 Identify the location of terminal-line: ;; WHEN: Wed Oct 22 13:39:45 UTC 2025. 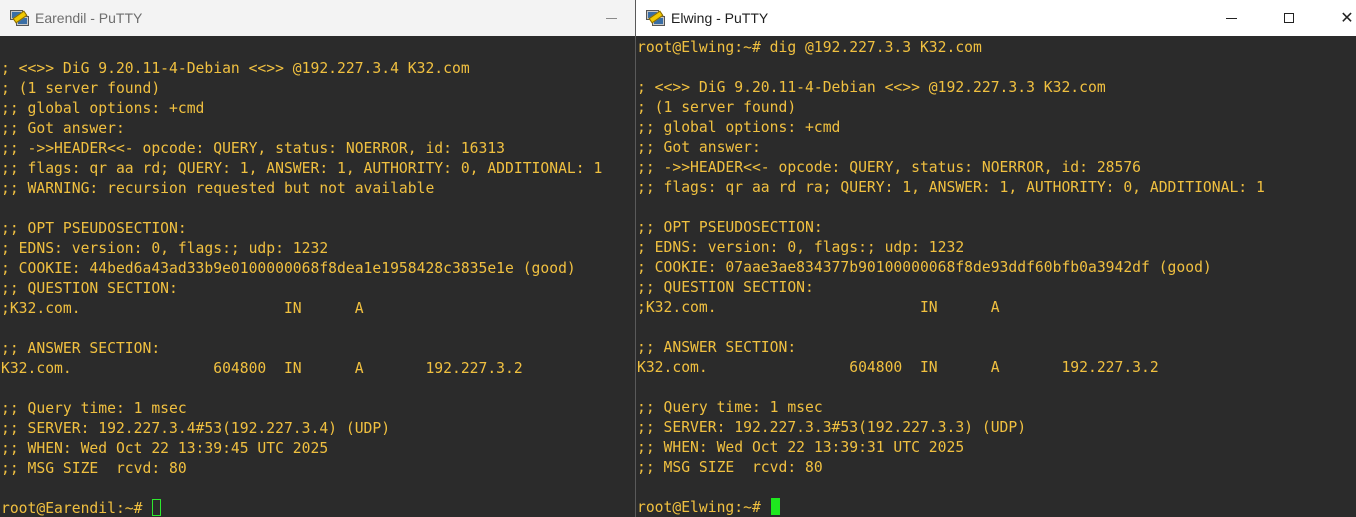
(165, 448).